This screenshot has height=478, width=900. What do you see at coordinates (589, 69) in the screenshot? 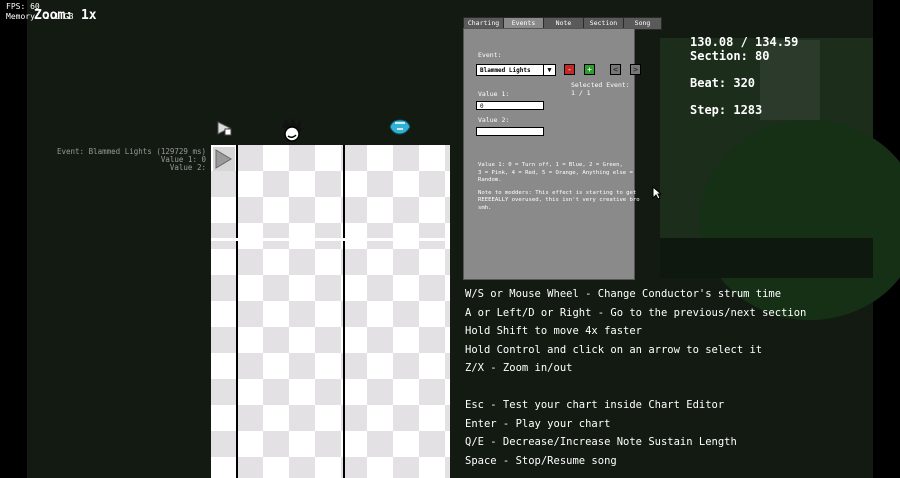
I see `add-event-button: +` at bounding box center [589, 69].